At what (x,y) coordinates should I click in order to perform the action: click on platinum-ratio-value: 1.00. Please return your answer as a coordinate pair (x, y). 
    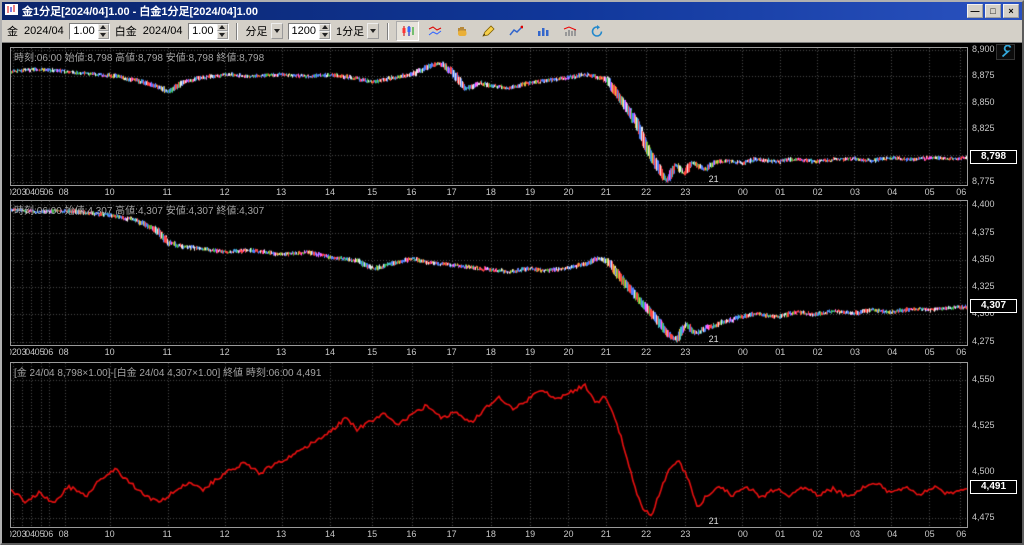
    Looking at the image, I should click on (203, 31).